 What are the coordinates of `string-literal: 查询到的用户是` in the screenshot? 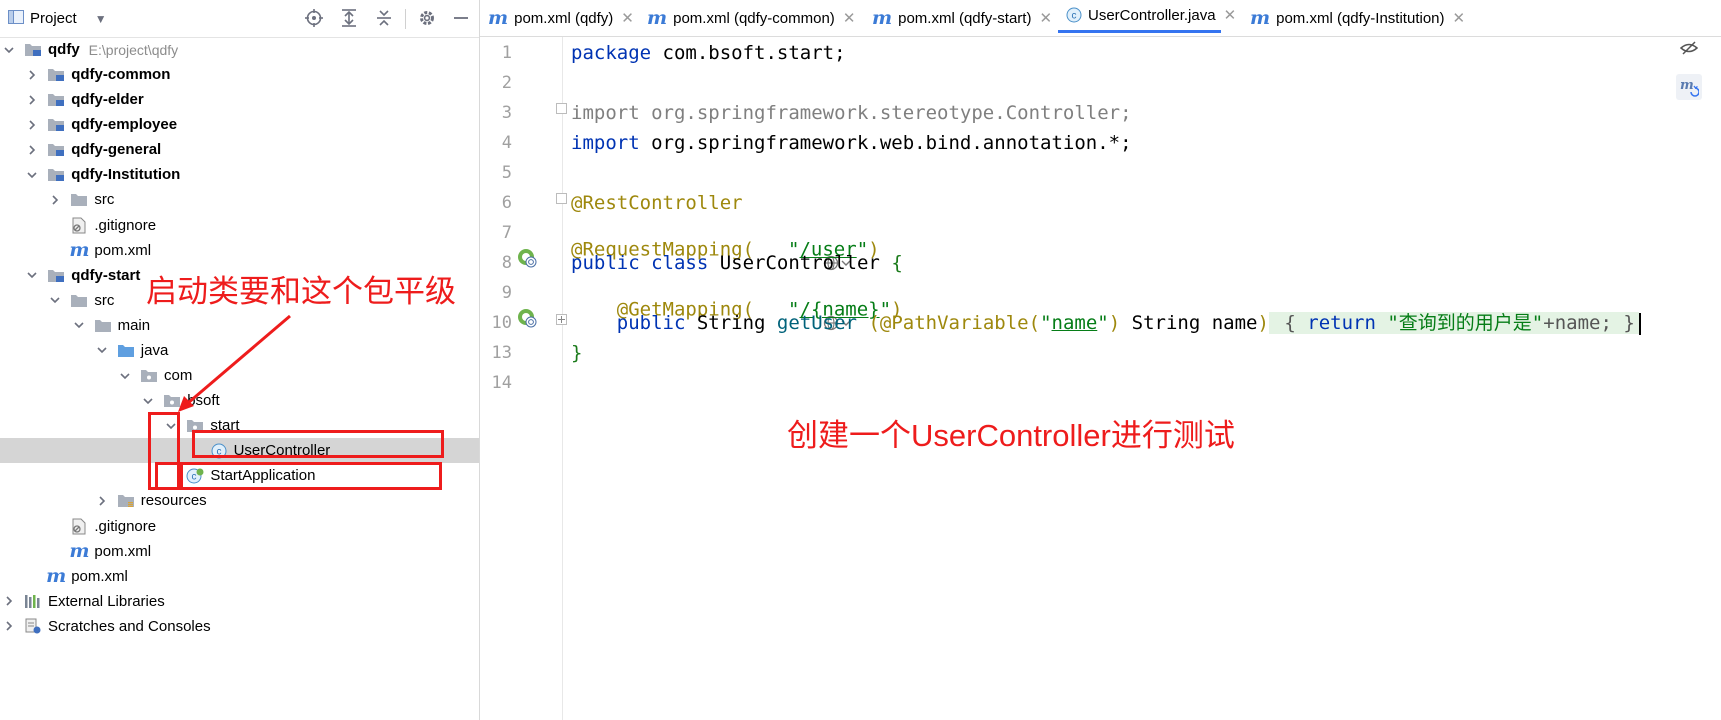 It's located at (1465, 323).